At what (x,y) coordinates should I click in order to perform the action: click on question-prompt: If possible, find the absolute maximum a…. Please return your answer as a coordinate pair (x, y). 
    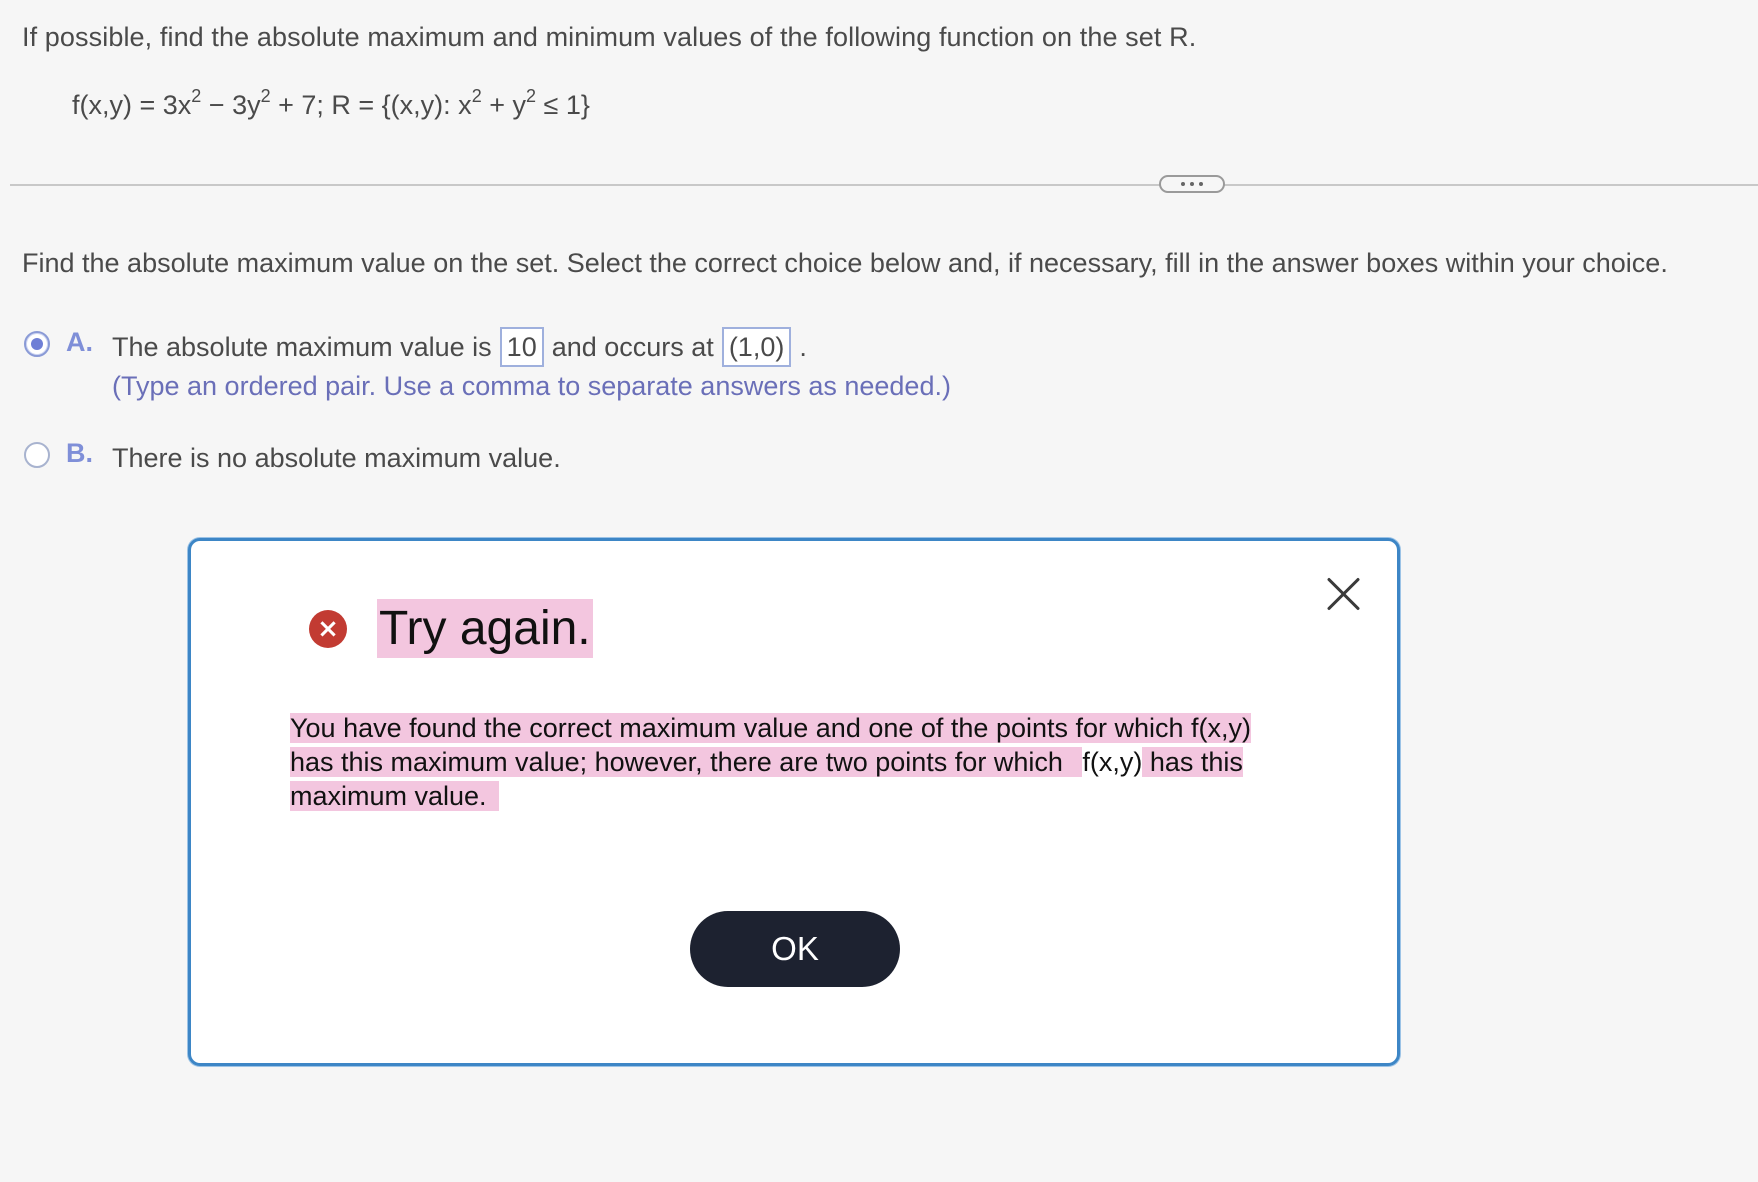
    Looking at the image, I should click on (609, 37).